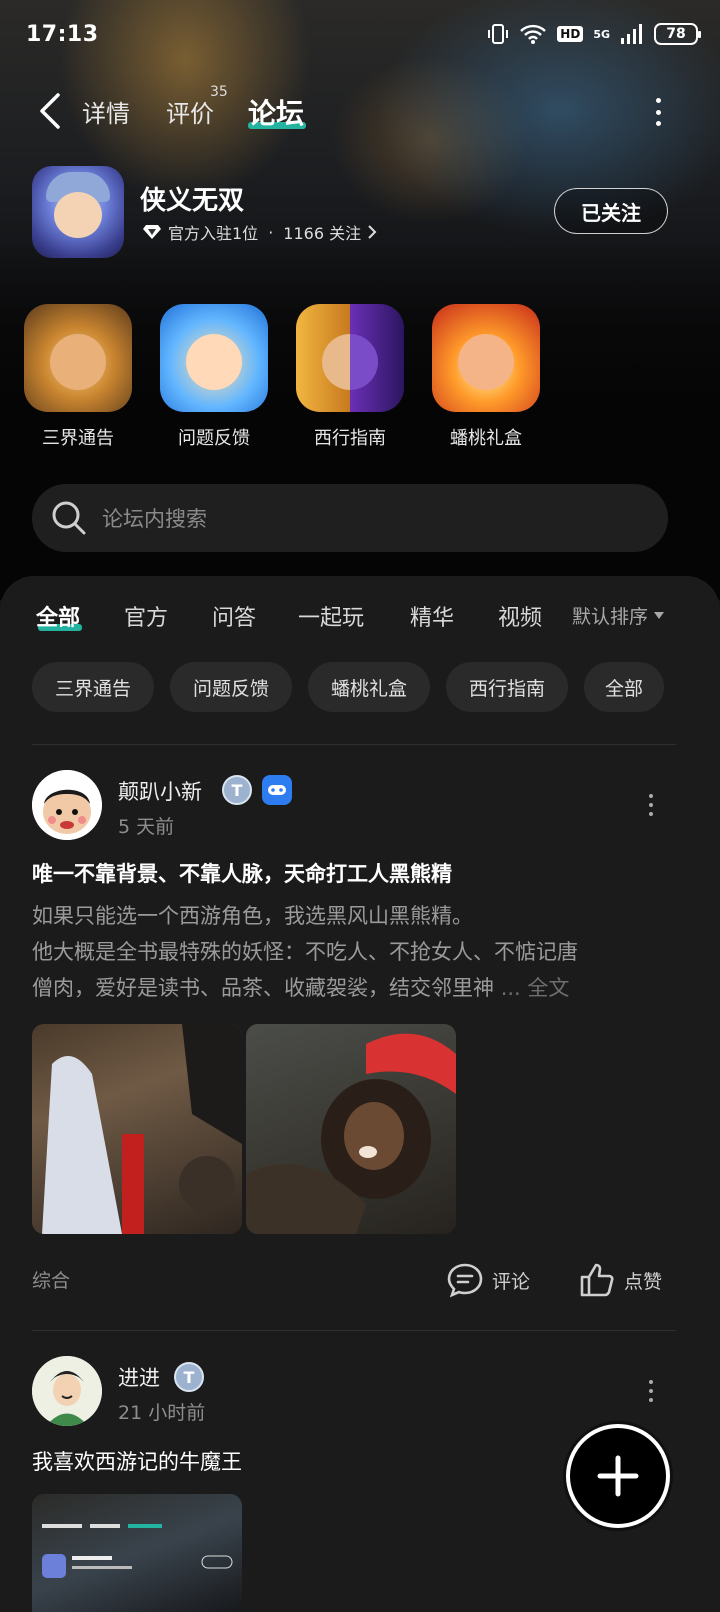 The height and width of the screenshot is (1612, 720). I want to click on chip-all: 全部, so click(624, 687).